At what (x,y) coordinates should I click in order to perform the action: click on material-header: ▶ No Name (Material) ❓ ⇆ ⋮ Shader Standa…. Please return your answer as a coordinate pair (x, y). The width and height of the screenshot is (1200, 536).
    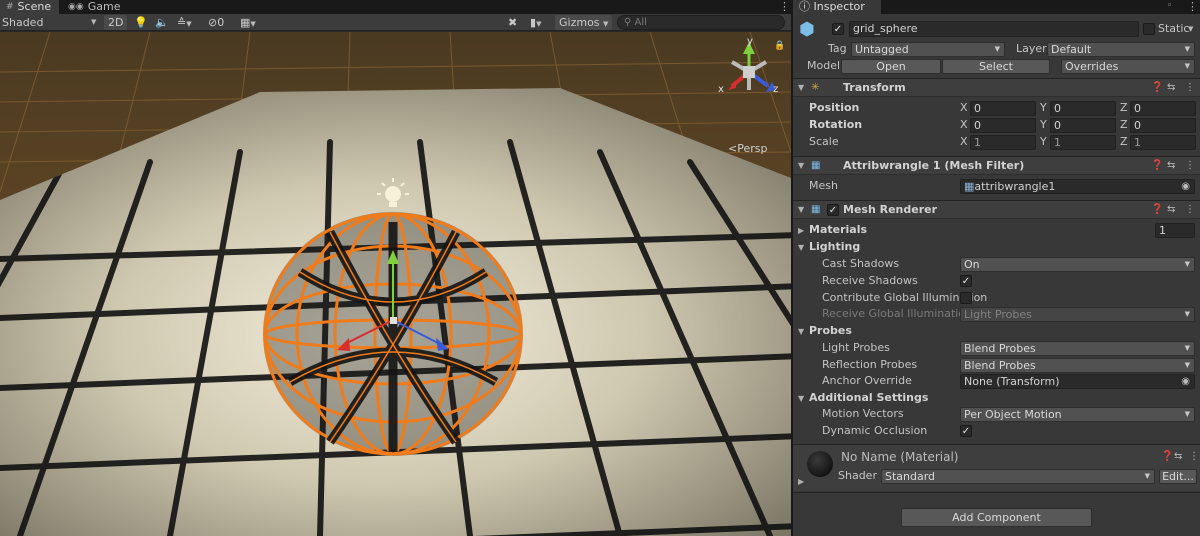
    Looking at the image, I should click on (996, 468).